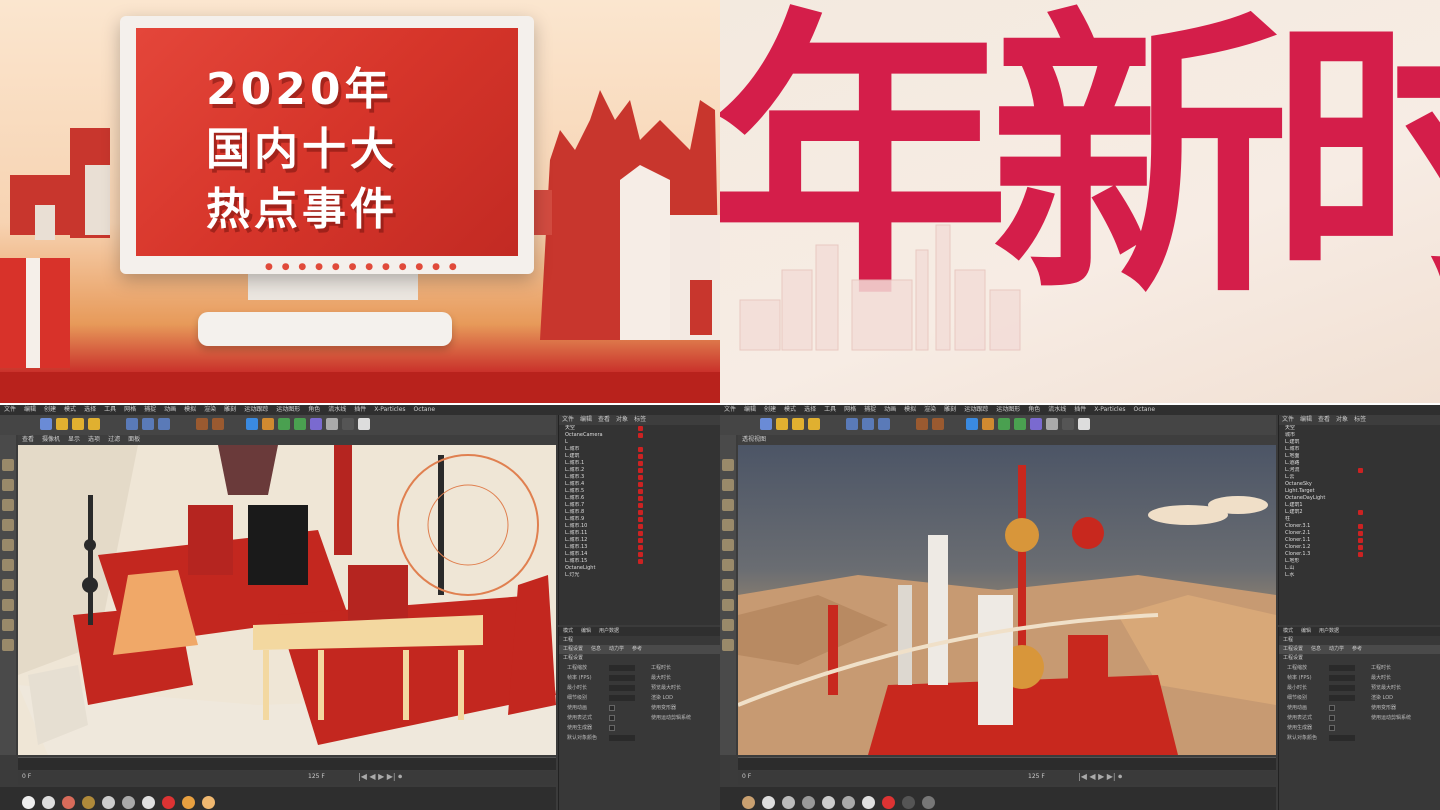 Image resolution: width=1440 pixels, height=810 pixels. What do you see at coordinates (1052, 424) in the screenshot?
I see `floor-icon` at bounding box center [1052, 424].